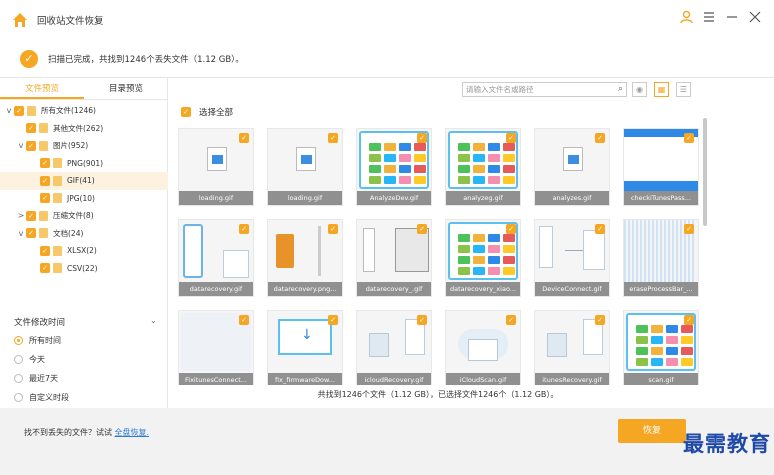  I want to click on tree-item-xlsx: ✓ XLSX(2), so click(84, 251).